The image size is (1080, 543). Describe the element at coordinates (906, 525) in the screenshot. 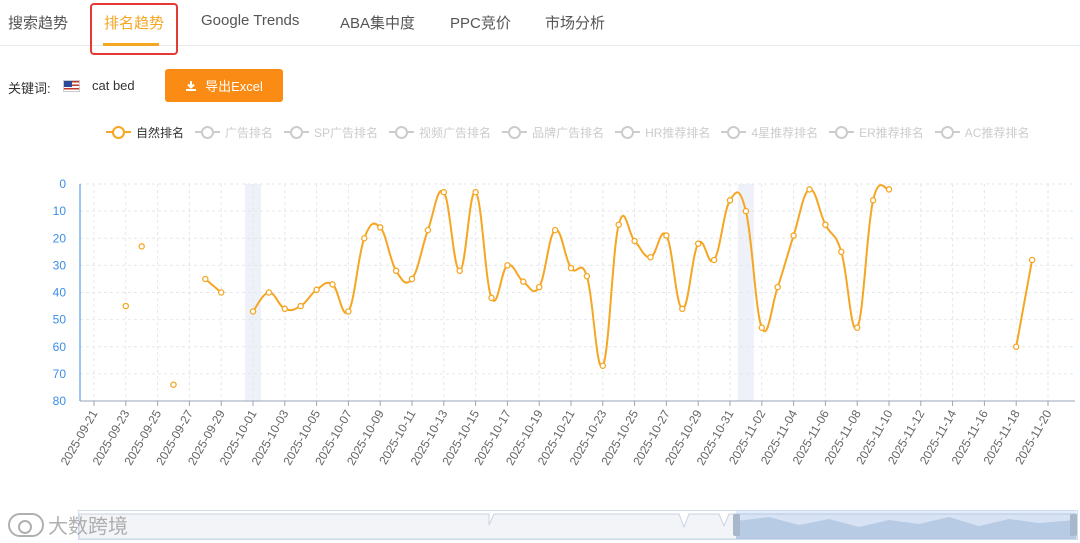

I see `zoom-selected-range` at that location.